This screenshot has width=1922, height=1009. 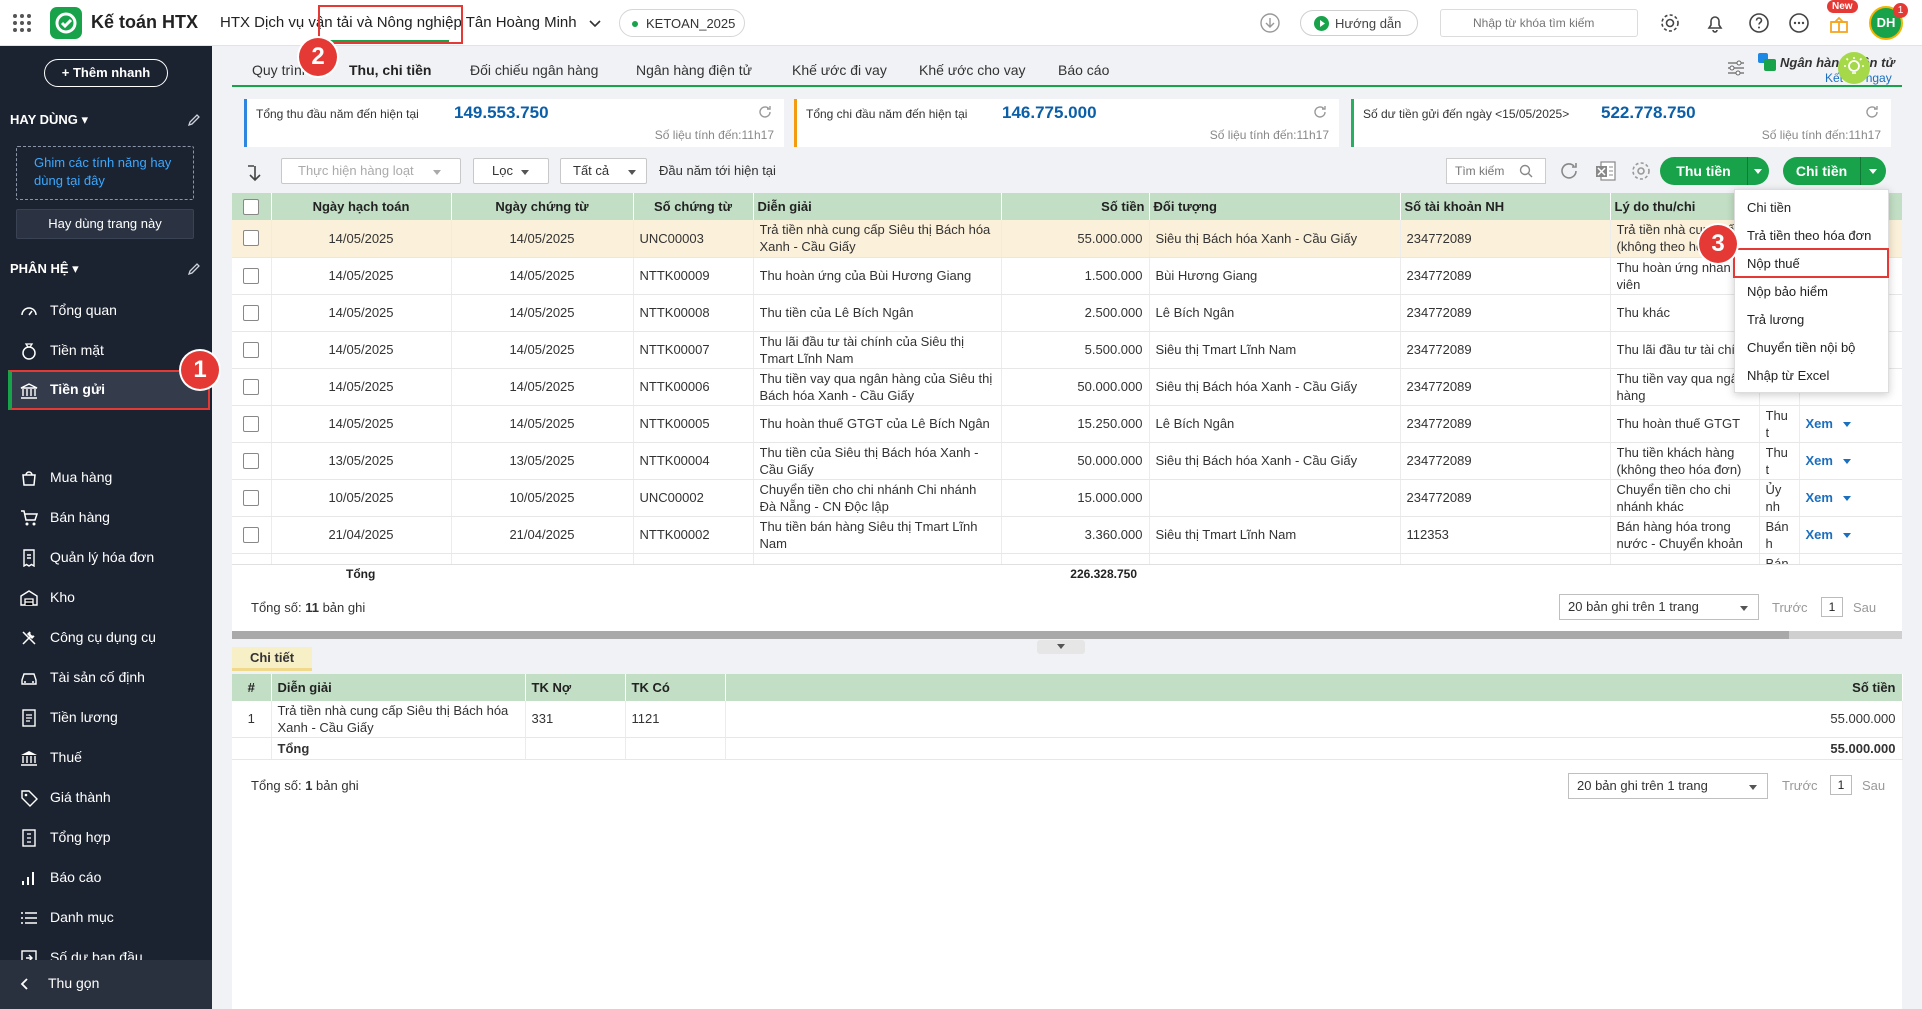 What do you see at coordinates (693, 424) in the screenshot?
I see `document-number-link: NTTK00005` at bounding box center [693, 424].